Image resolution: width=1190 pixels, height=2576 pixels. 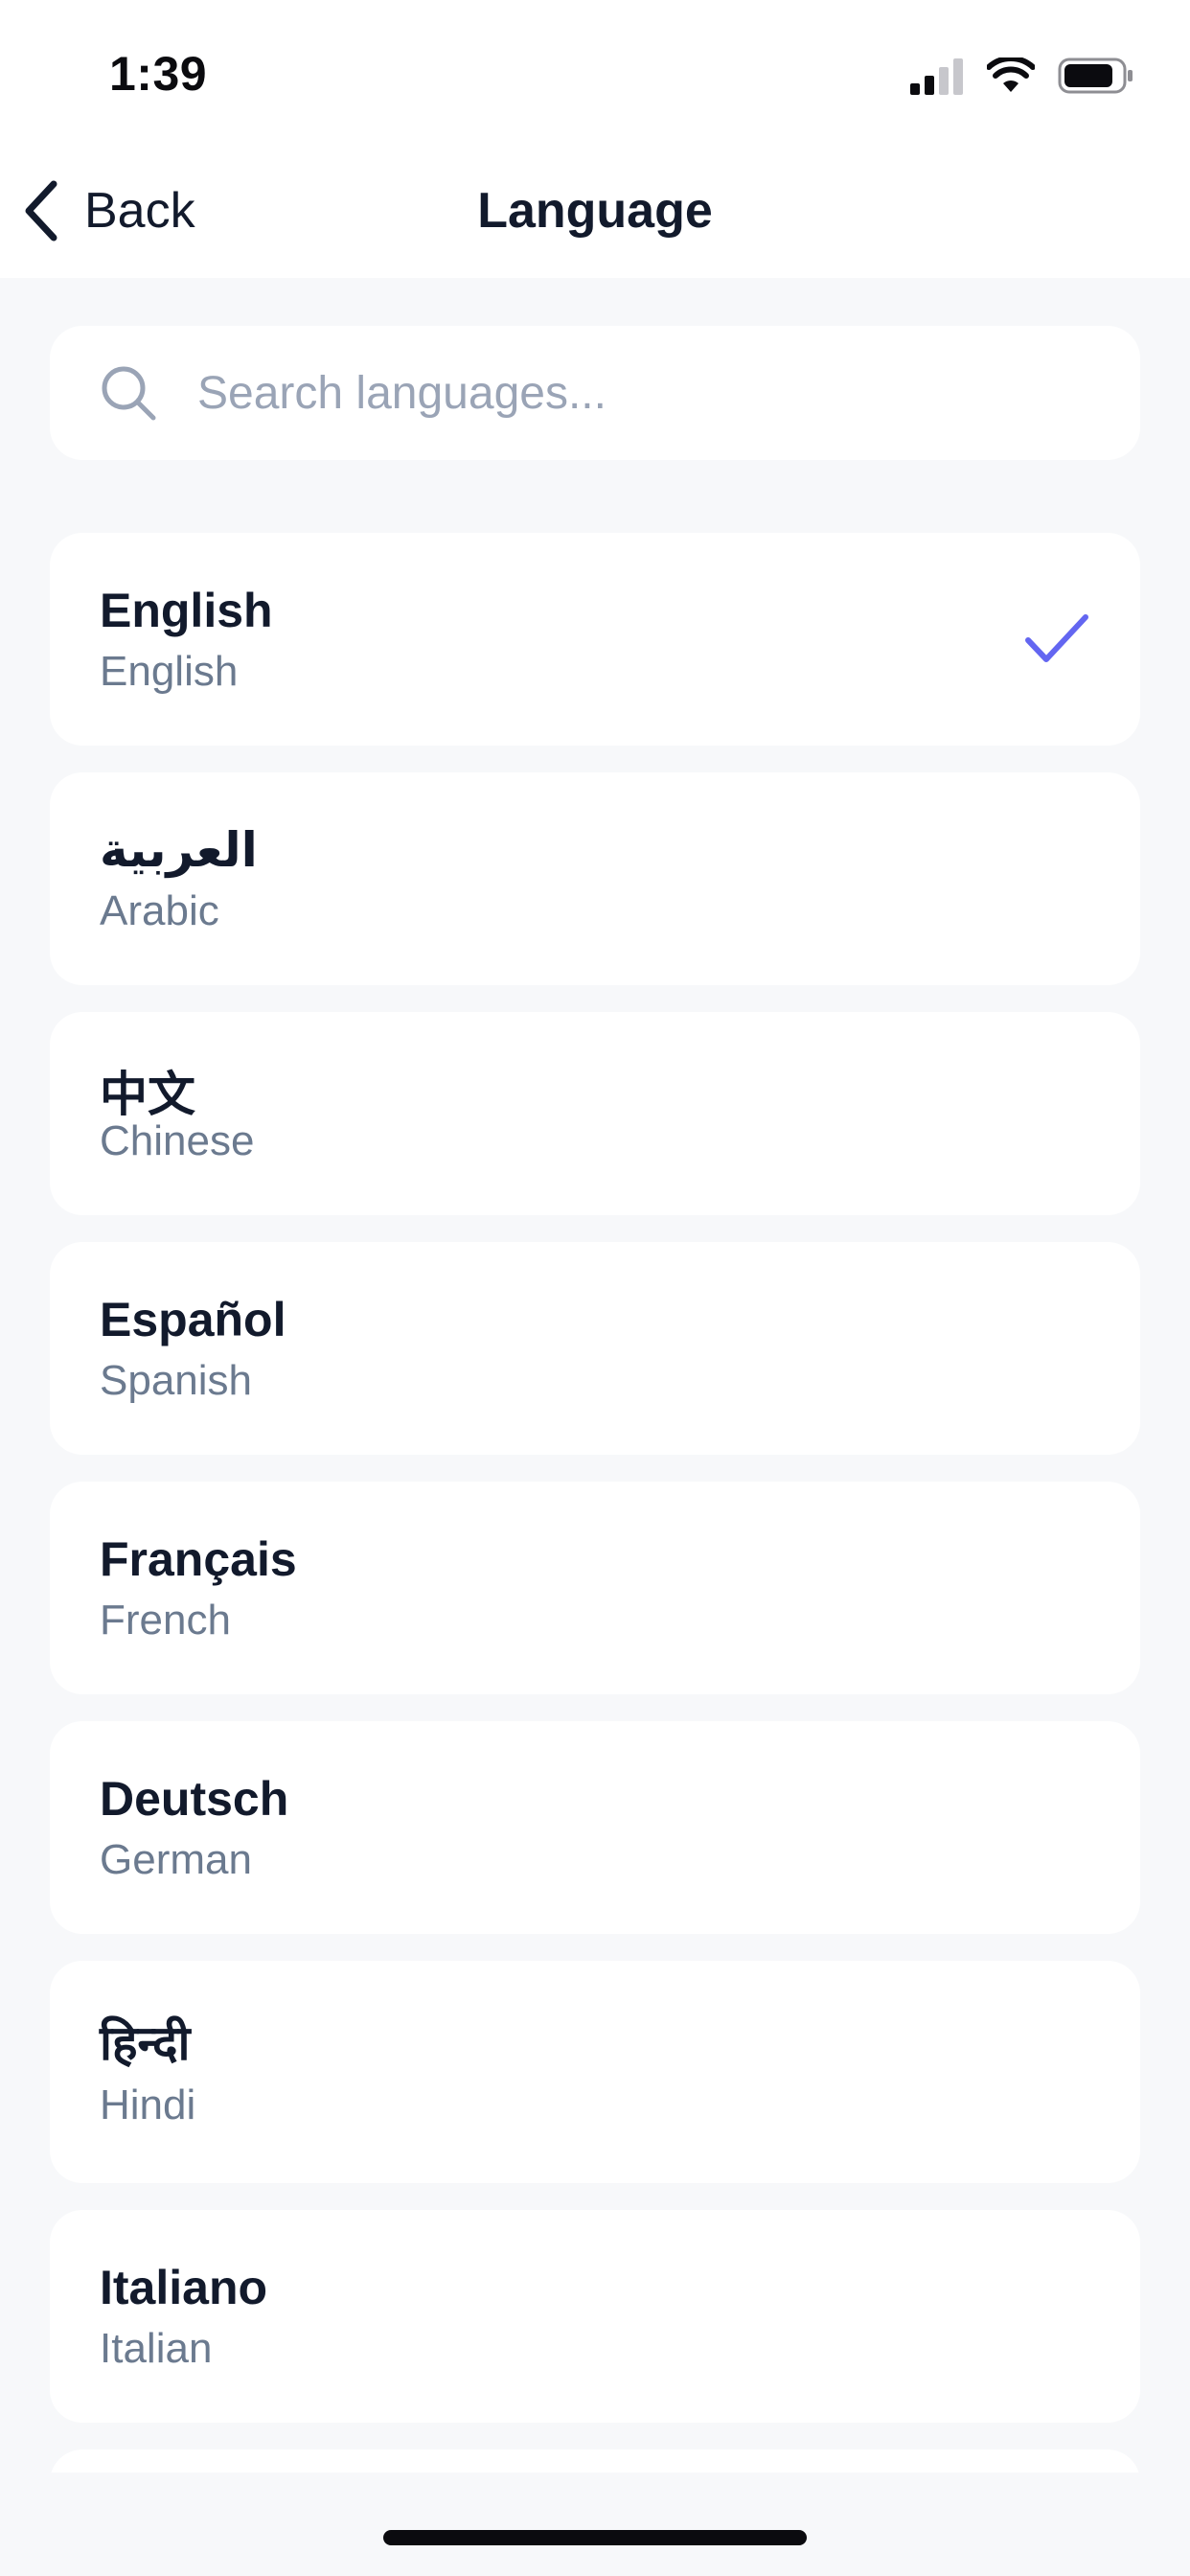 I want to click on language-native-name: Español, so click(x=193, y=1319).